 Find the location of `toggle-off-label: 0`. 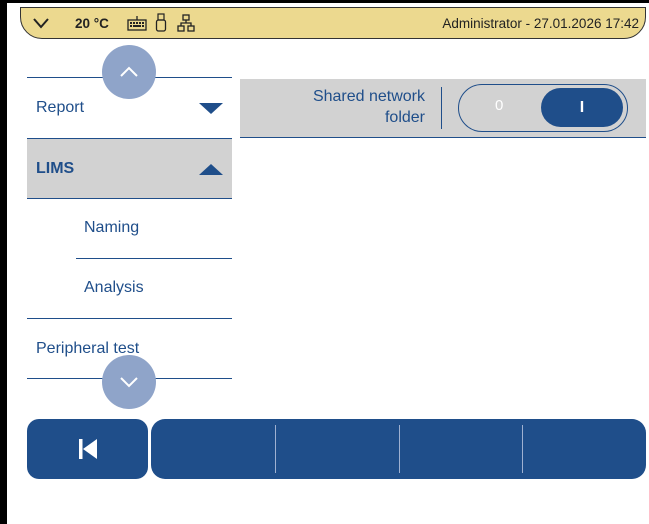

toggle-off-label: 0 is located at coordinates (499, 105).